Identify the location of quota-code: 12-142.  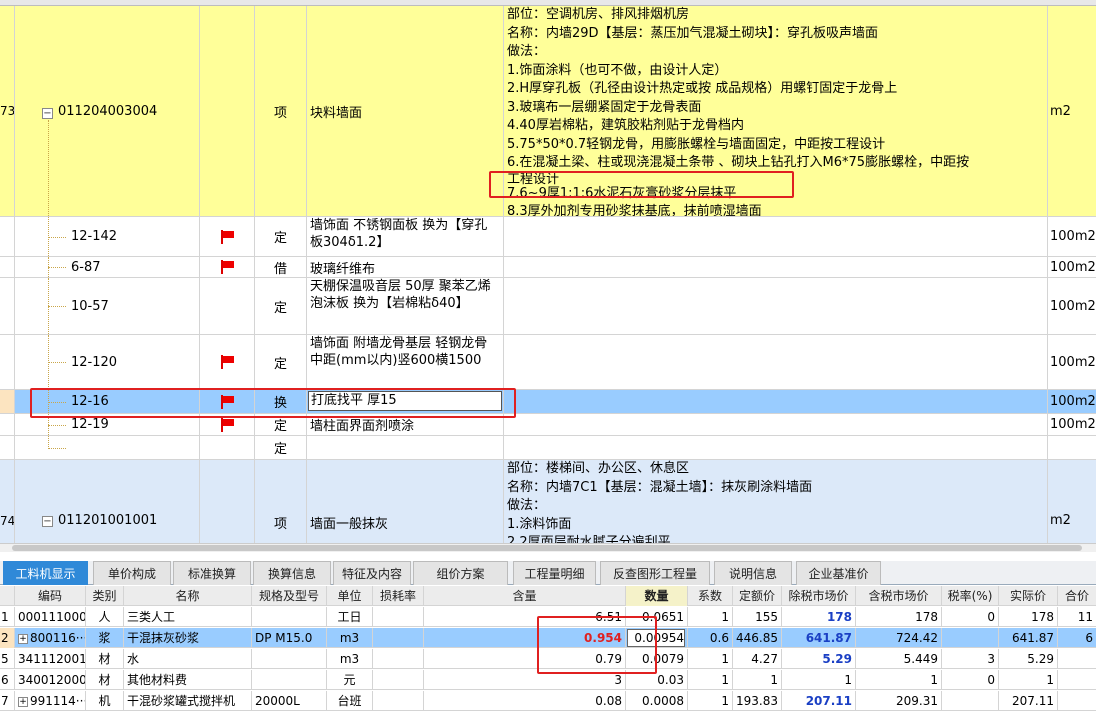
(94, 236).